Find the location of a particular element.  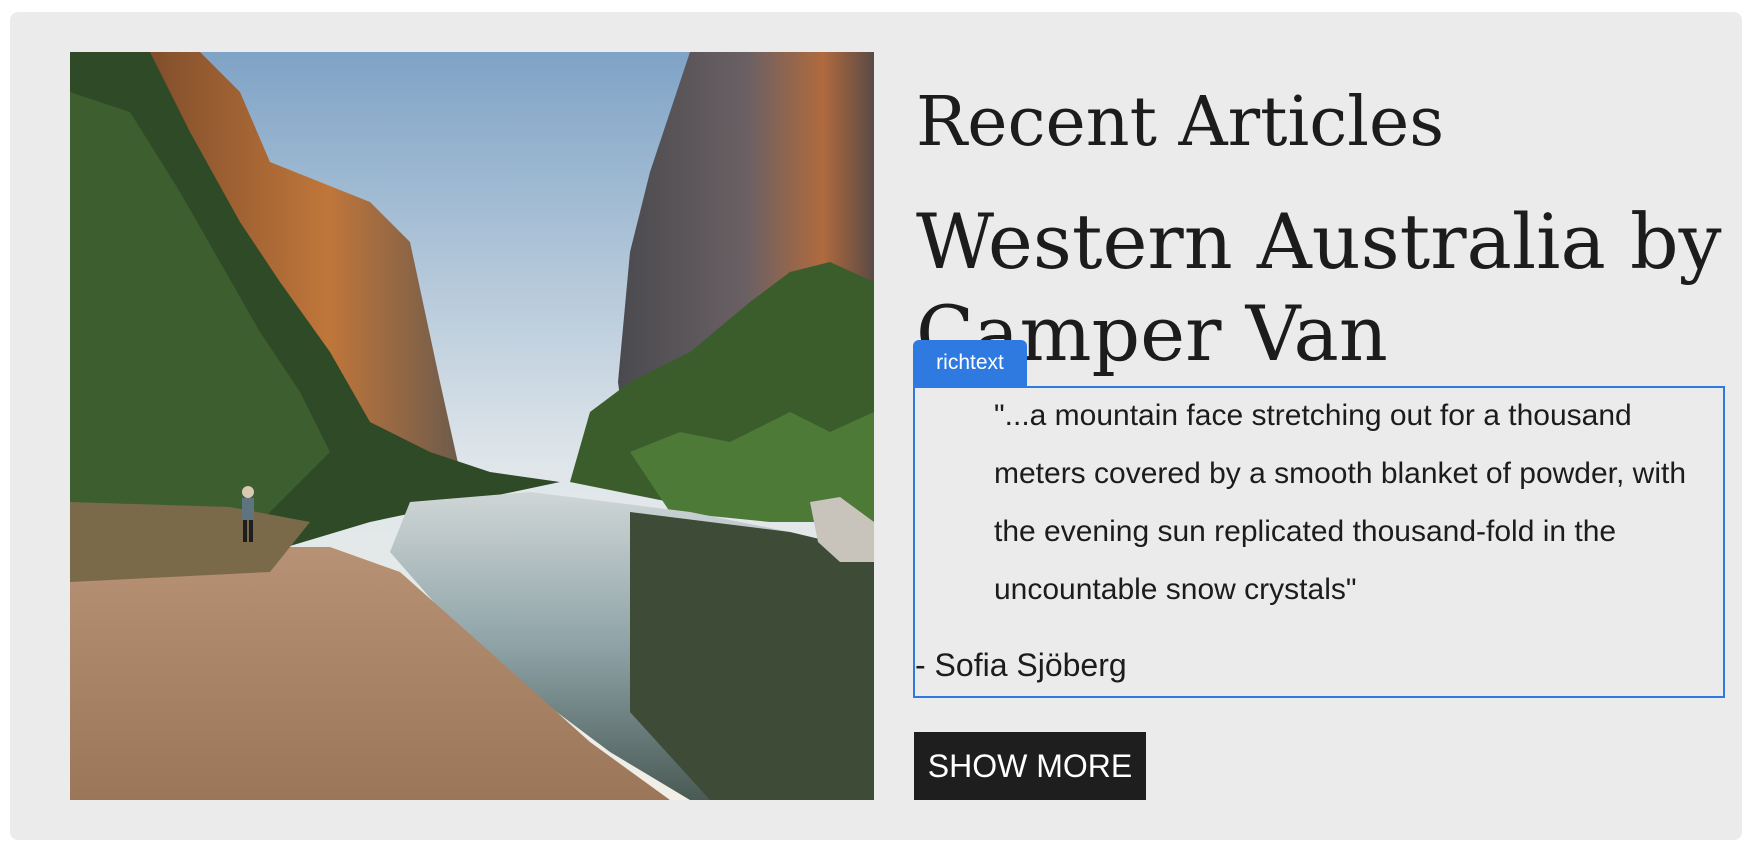

section-title: Recent Articles is located at coordinates (1180, 122).